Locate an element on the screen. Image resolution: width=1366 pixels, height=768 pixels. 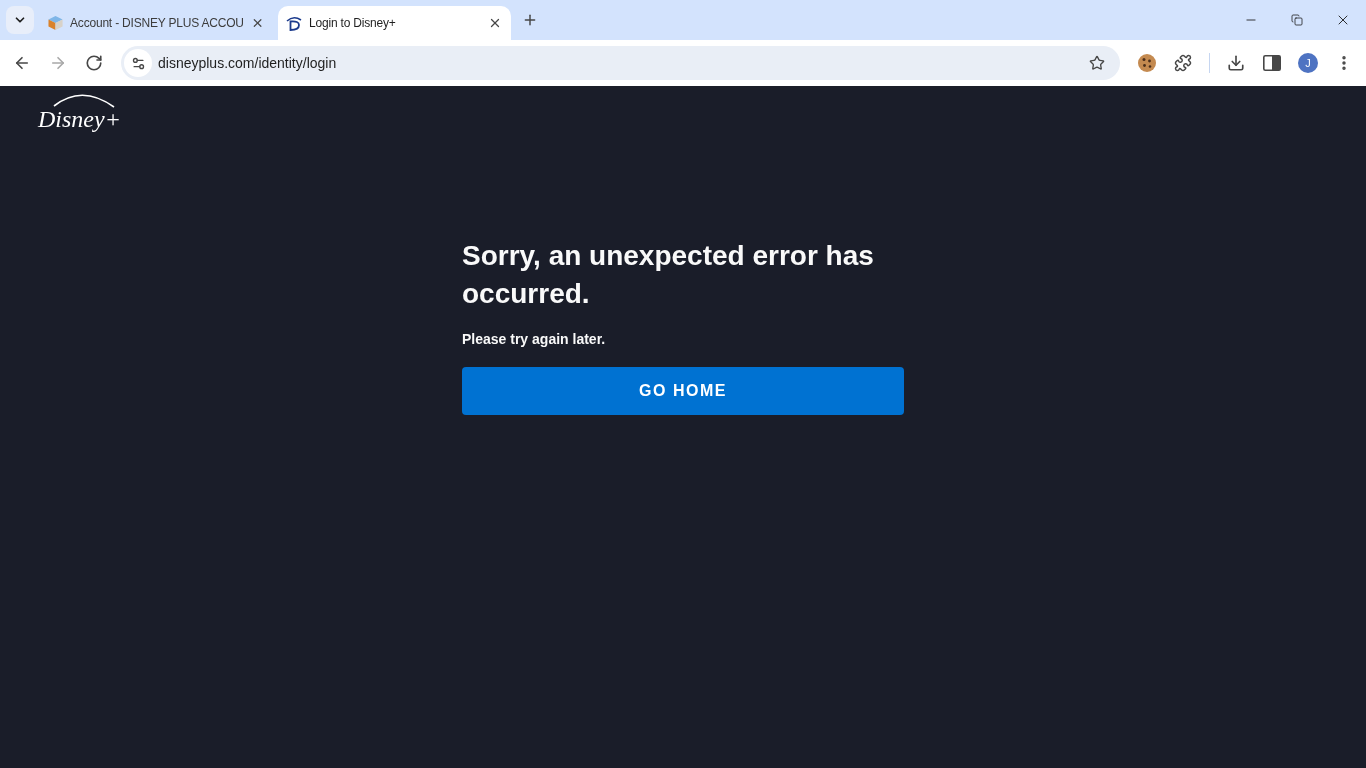
new-tab-icon is located at coordinates (530, 20).